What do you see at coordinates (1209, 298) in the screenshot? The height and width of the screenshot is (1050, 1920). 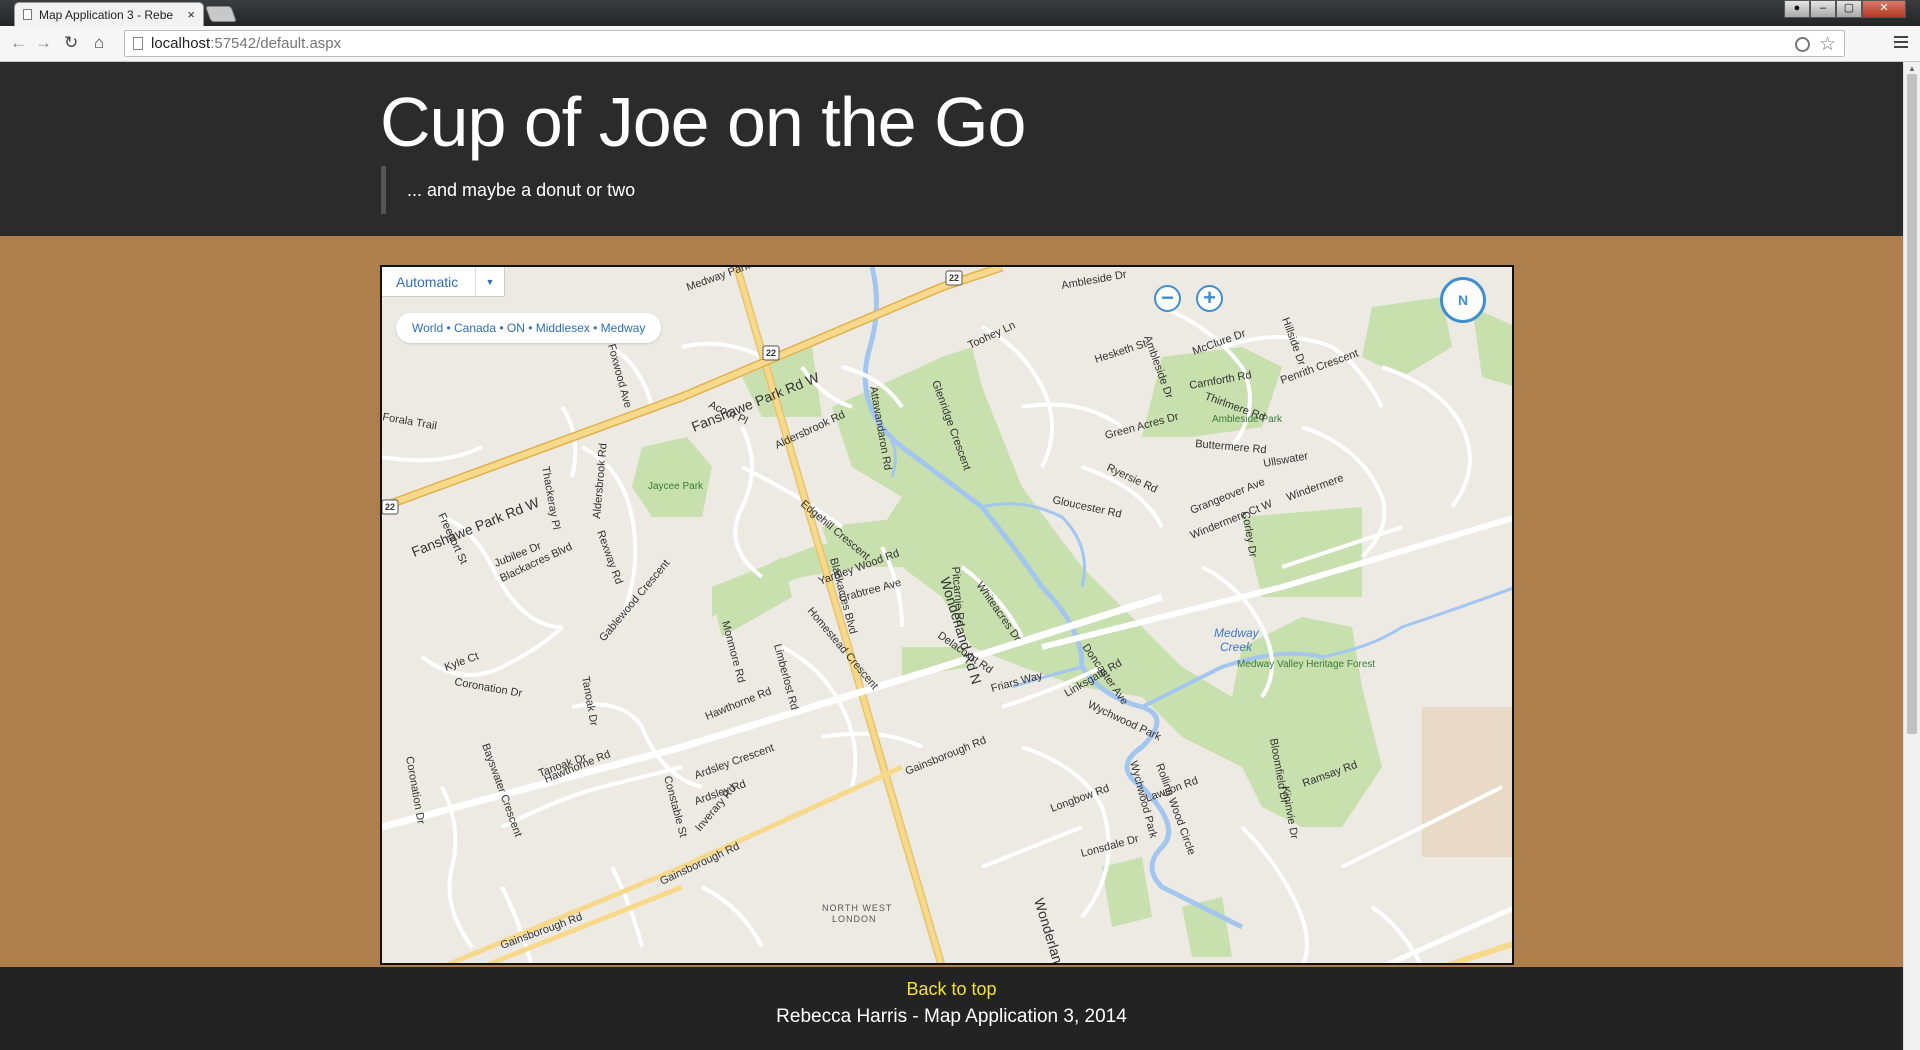 I see `zoom-in-icon: +` at bounding box center [1209, 298].